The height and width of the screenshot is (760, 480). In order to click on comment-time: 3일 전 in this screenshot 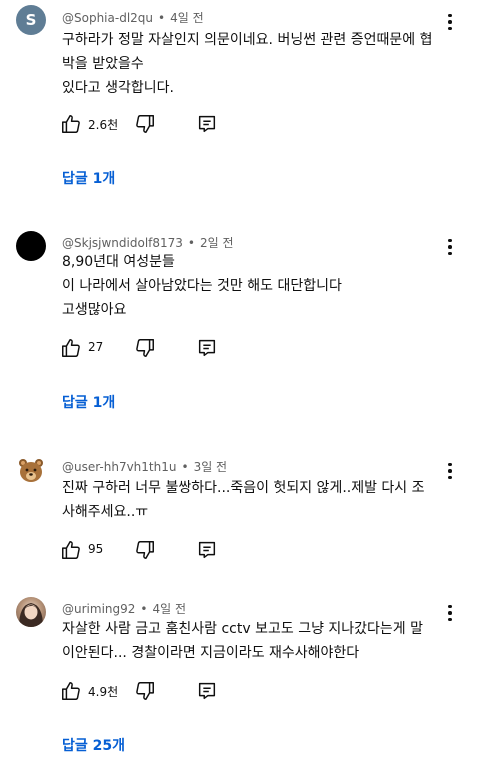, I will do `click(211, 467)`.